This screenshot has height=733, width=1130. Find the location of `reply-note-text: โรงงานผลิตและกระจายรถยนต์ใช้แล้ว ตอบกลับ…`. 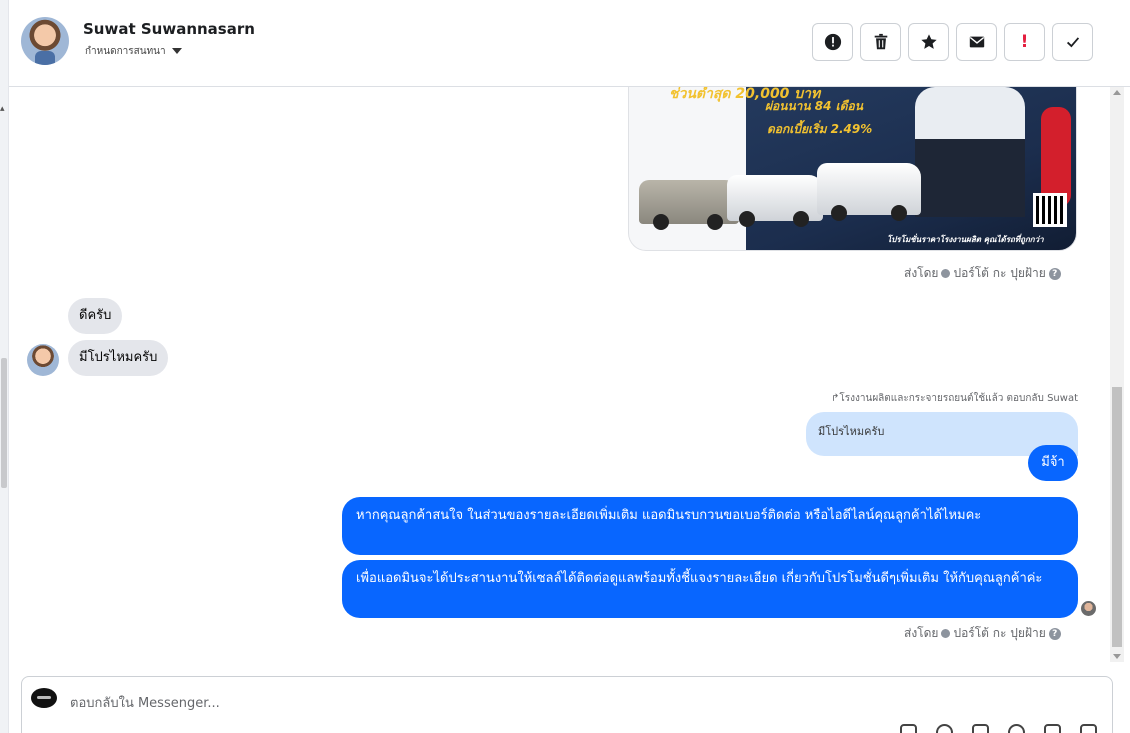

reply-note-text: โรงงานผลิตและกระจายรถยนต์ใช้แล้ว ตอบกลับ… is located at coordinates (958, 398).